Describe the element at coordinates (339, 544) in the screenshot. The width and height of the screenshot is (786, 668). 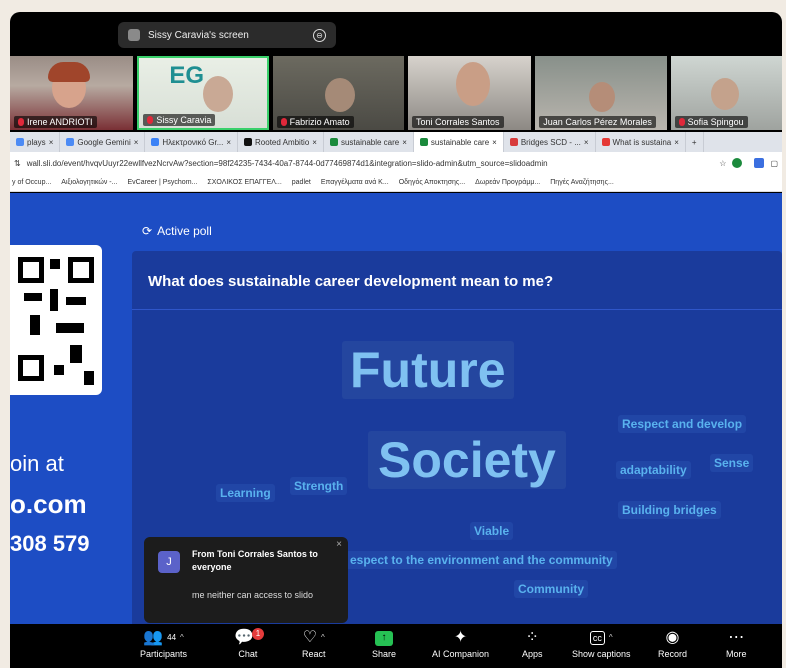
I see `close-icon: ×` at that location.